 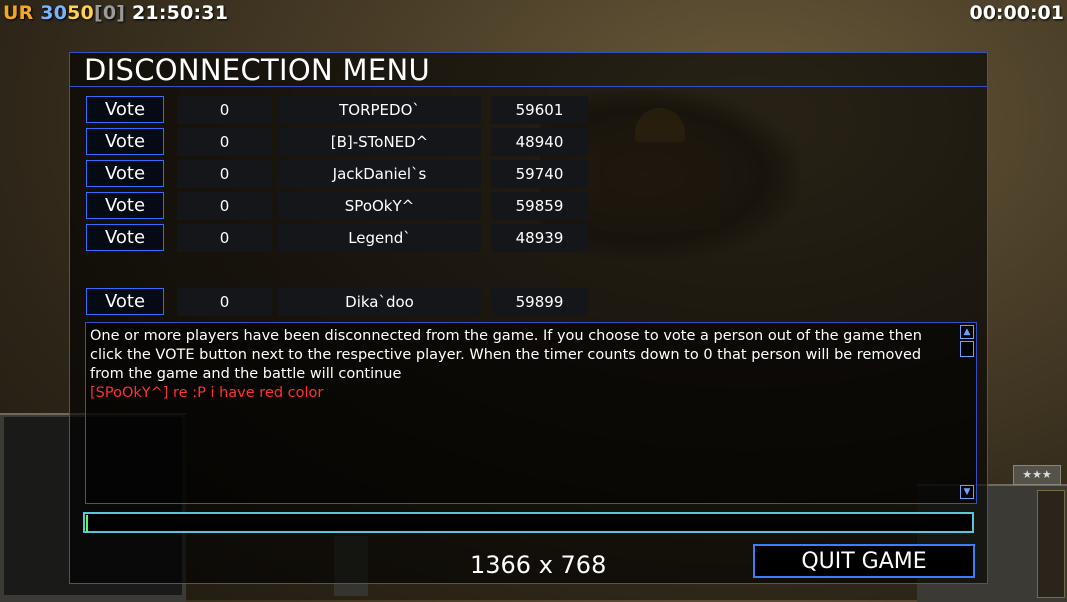 I want to click on resolution-label: 1366 x 768, so click(x=538, y=565).